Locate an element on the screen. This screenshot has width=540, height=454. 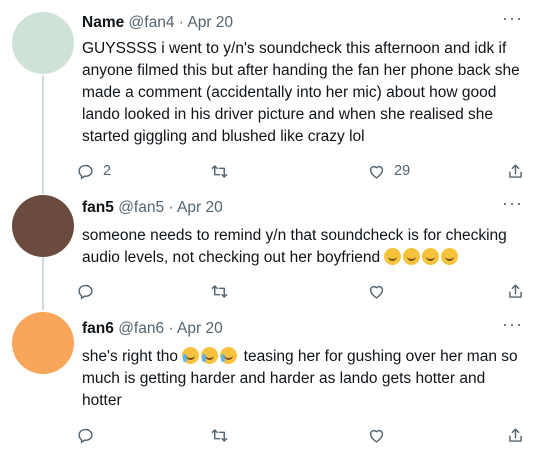
reply-button: 2 is located at coordinates (93, 171).